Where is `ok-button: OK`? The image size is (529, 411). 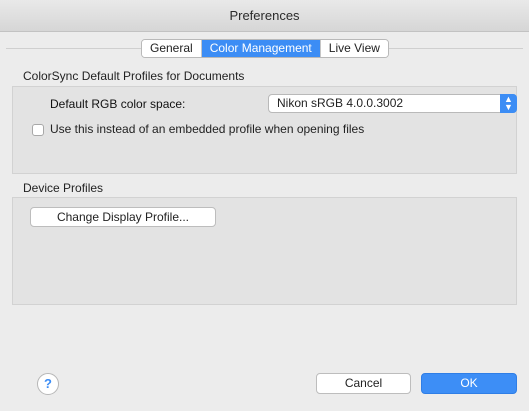 ok-button: OK is located at coordinates (469, 383).